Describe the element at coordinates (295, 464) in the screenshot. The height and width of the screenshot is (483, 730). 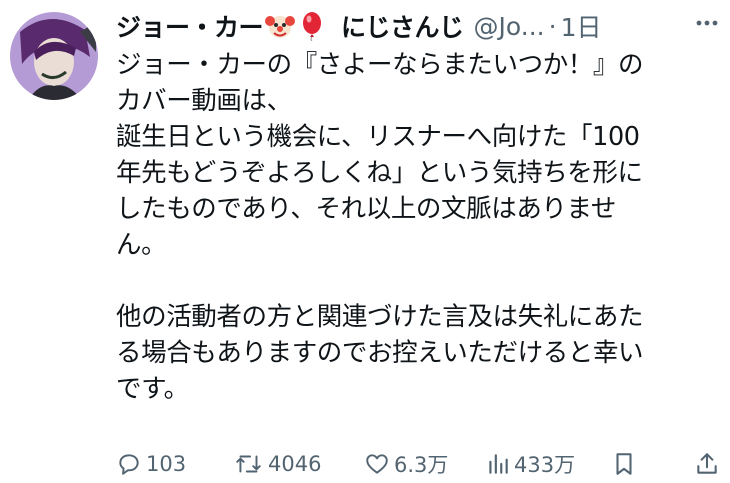
I see `repost-count: 4046` at that location.